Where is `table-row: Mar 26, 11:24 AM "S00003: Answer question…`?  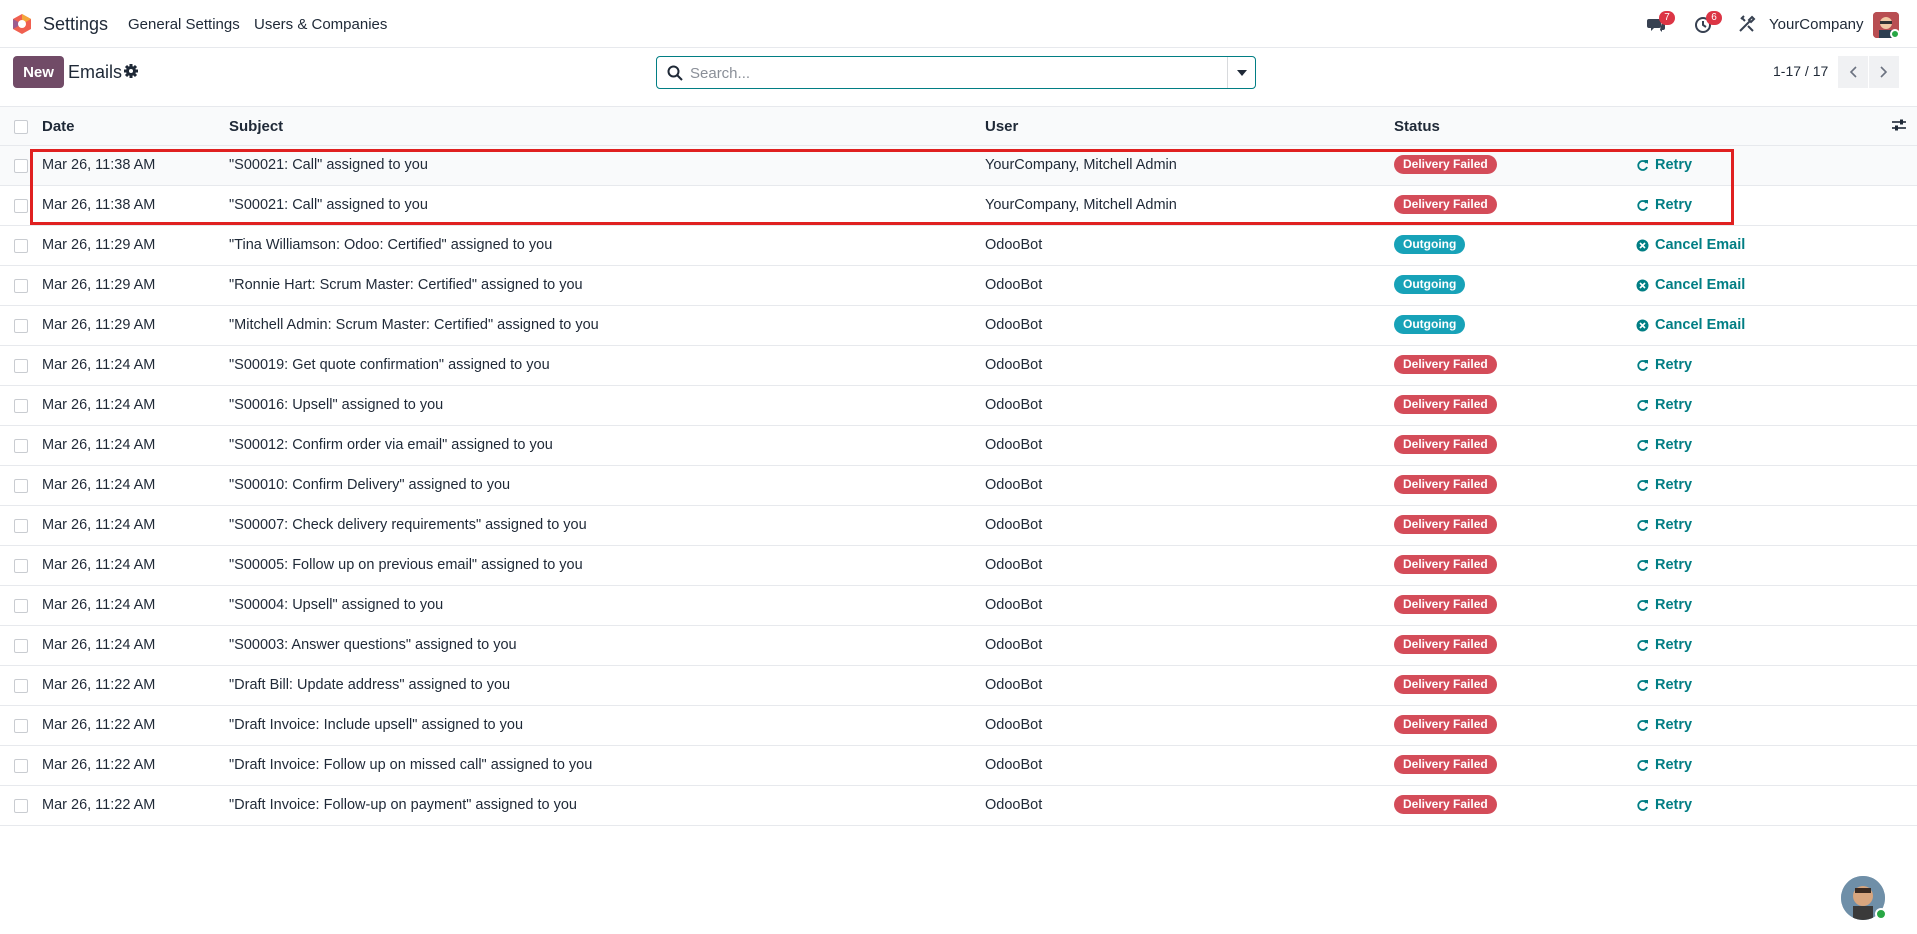
table-row: Mar 26, 11:24 AM "S00003: Answer question… is located at coordinates (958, 646).